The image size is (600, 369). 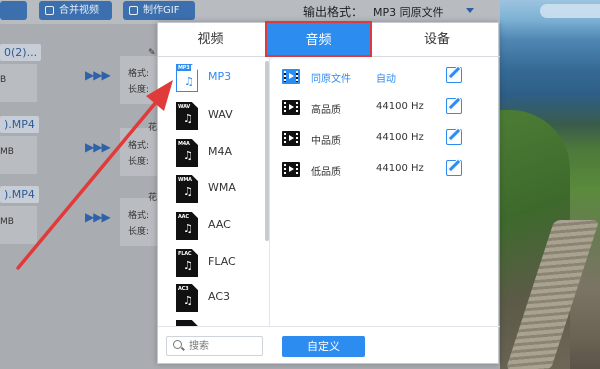 I want to click on custom-button: 自定义, so click(x=323, y=346).